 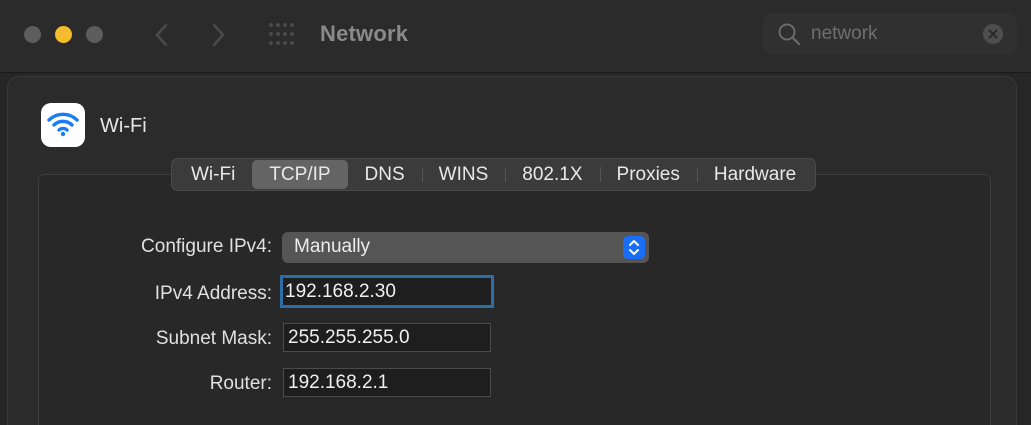 I want to click on chevron-left-icon, so click(x=161, y=35).